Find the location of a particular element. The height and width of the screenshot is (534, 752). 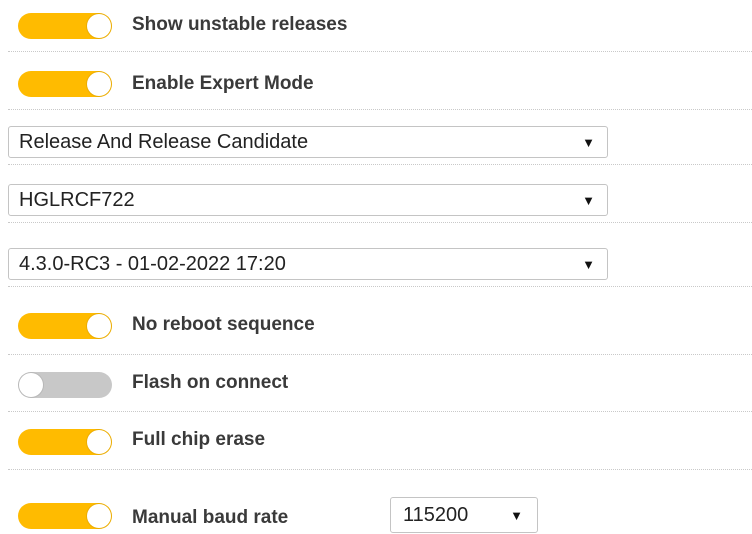

option-row-board: HGLRCF722 ▼ is located at coordinates (376, 194).